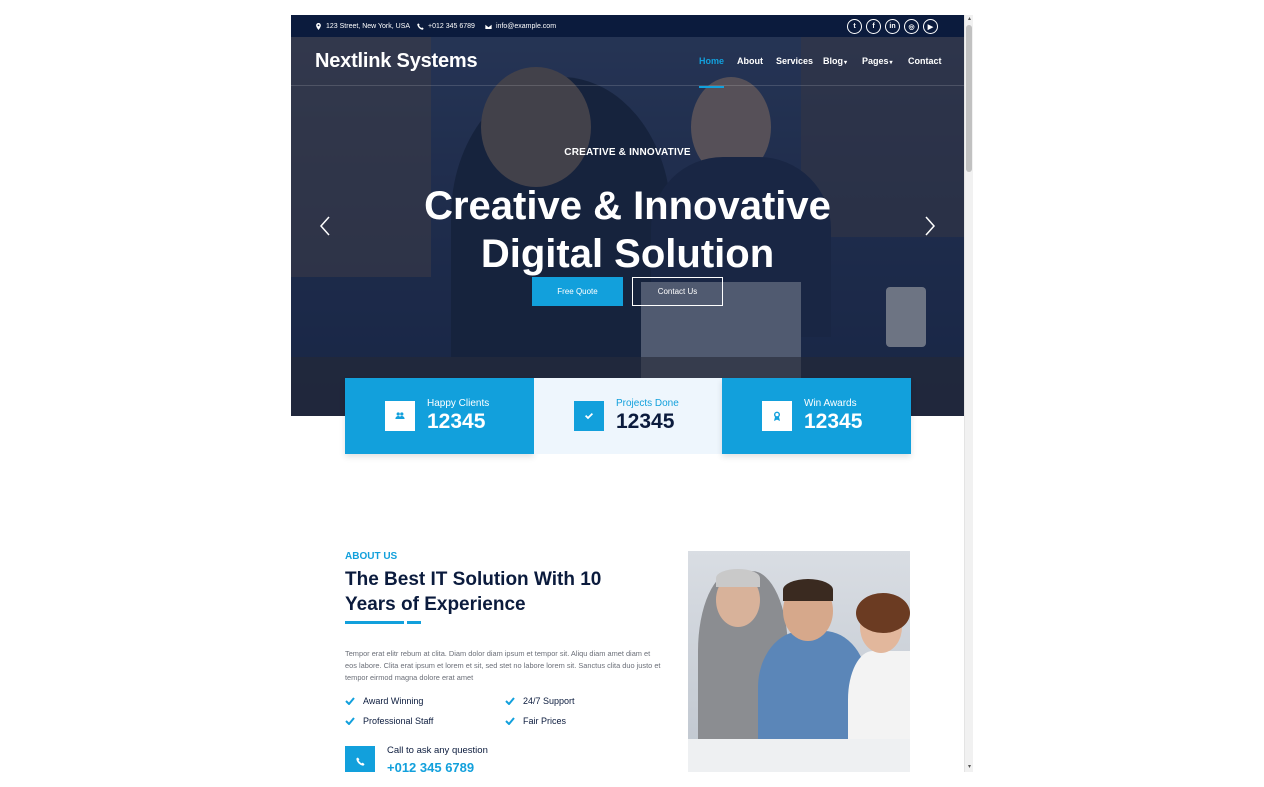 The width and height of the screenshot is (1264, 787). Describe the element at coordinates (627, 254) in the screenshot. I see `hero-title-line2: Digital Solution` at that location.